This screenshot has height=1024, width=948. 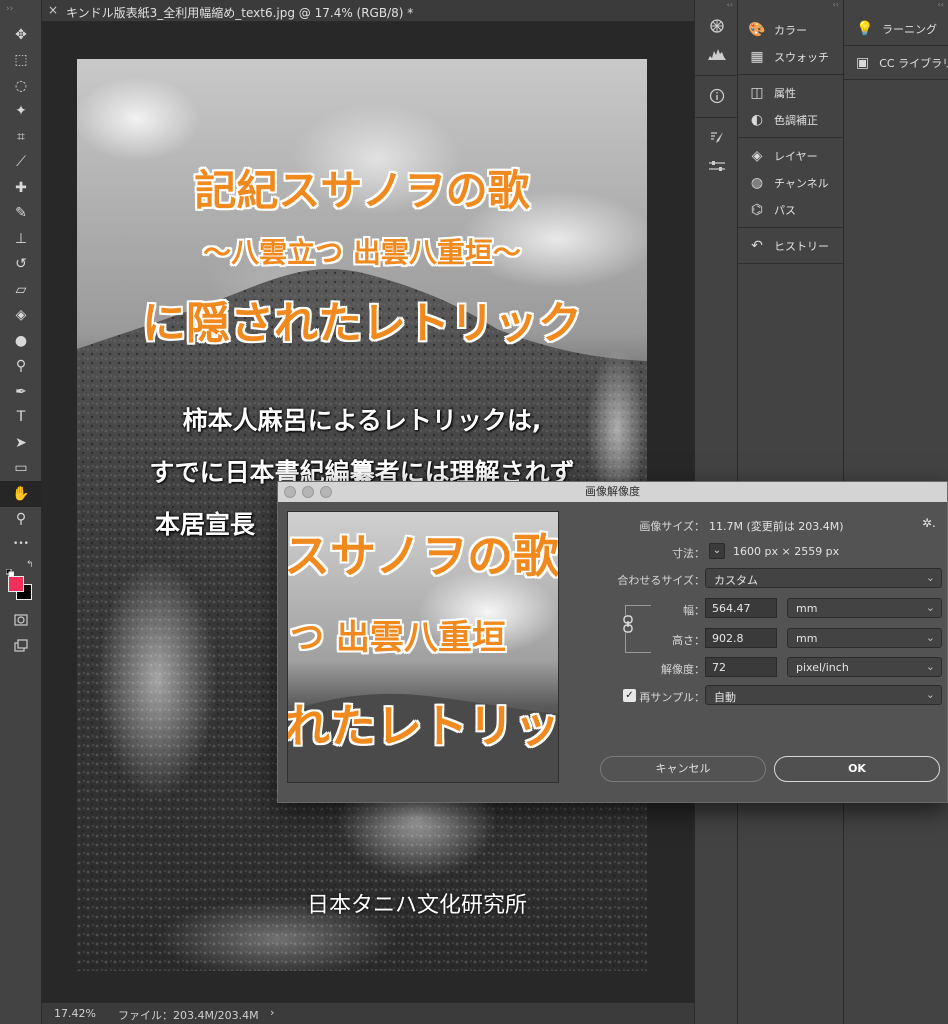 I want to click on dimensions-unit-chevron-icon: ⌄, so click(x=717, y=551).